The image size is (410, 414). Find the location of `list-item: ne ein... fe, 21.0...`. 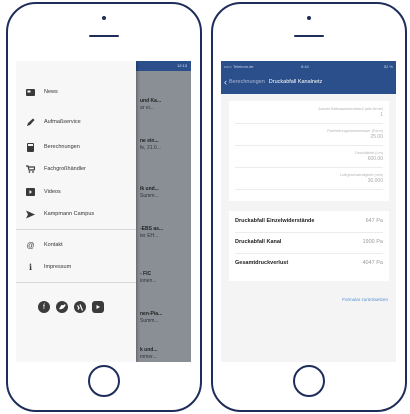

list-item: ne ein... fe, 21.0... is located at coordinates (165, 145).